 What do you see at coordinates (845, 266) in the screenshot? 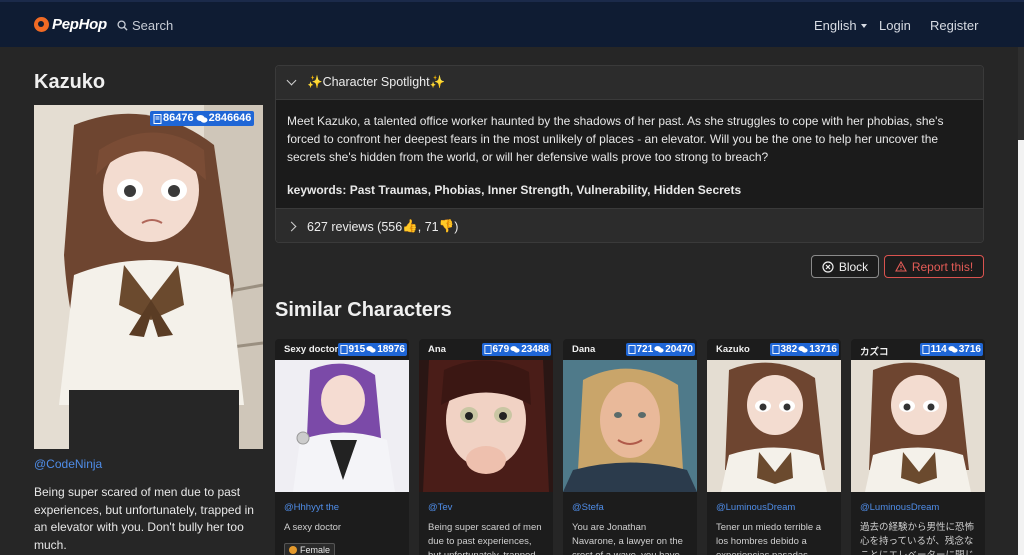
I see `block-button: Block` at bounding box center [845, 266].